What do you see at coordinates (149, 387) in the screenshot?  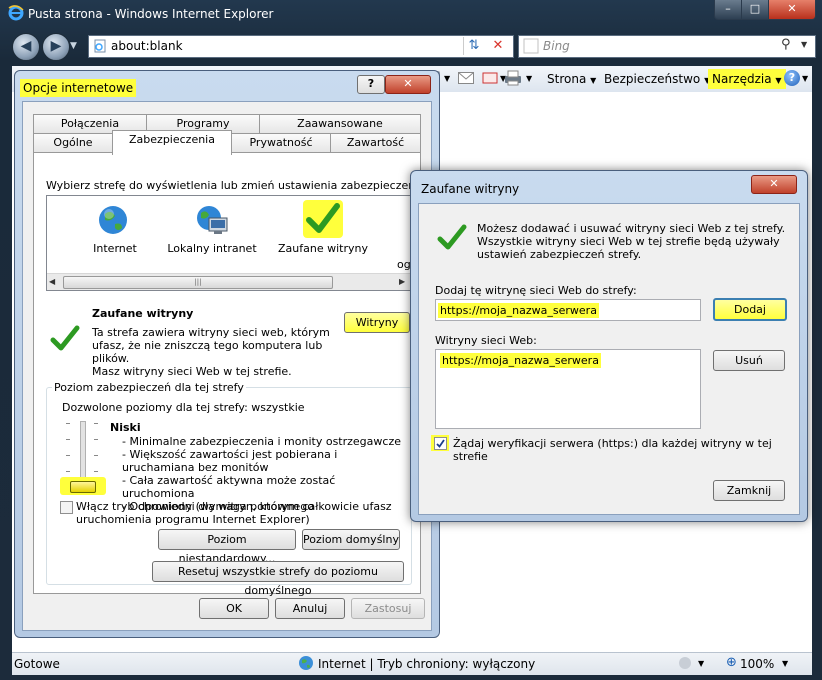 I see `security-level-group-label: Poziom zabezpieczeń dla tej strefy` at bounding box center [149, 387].